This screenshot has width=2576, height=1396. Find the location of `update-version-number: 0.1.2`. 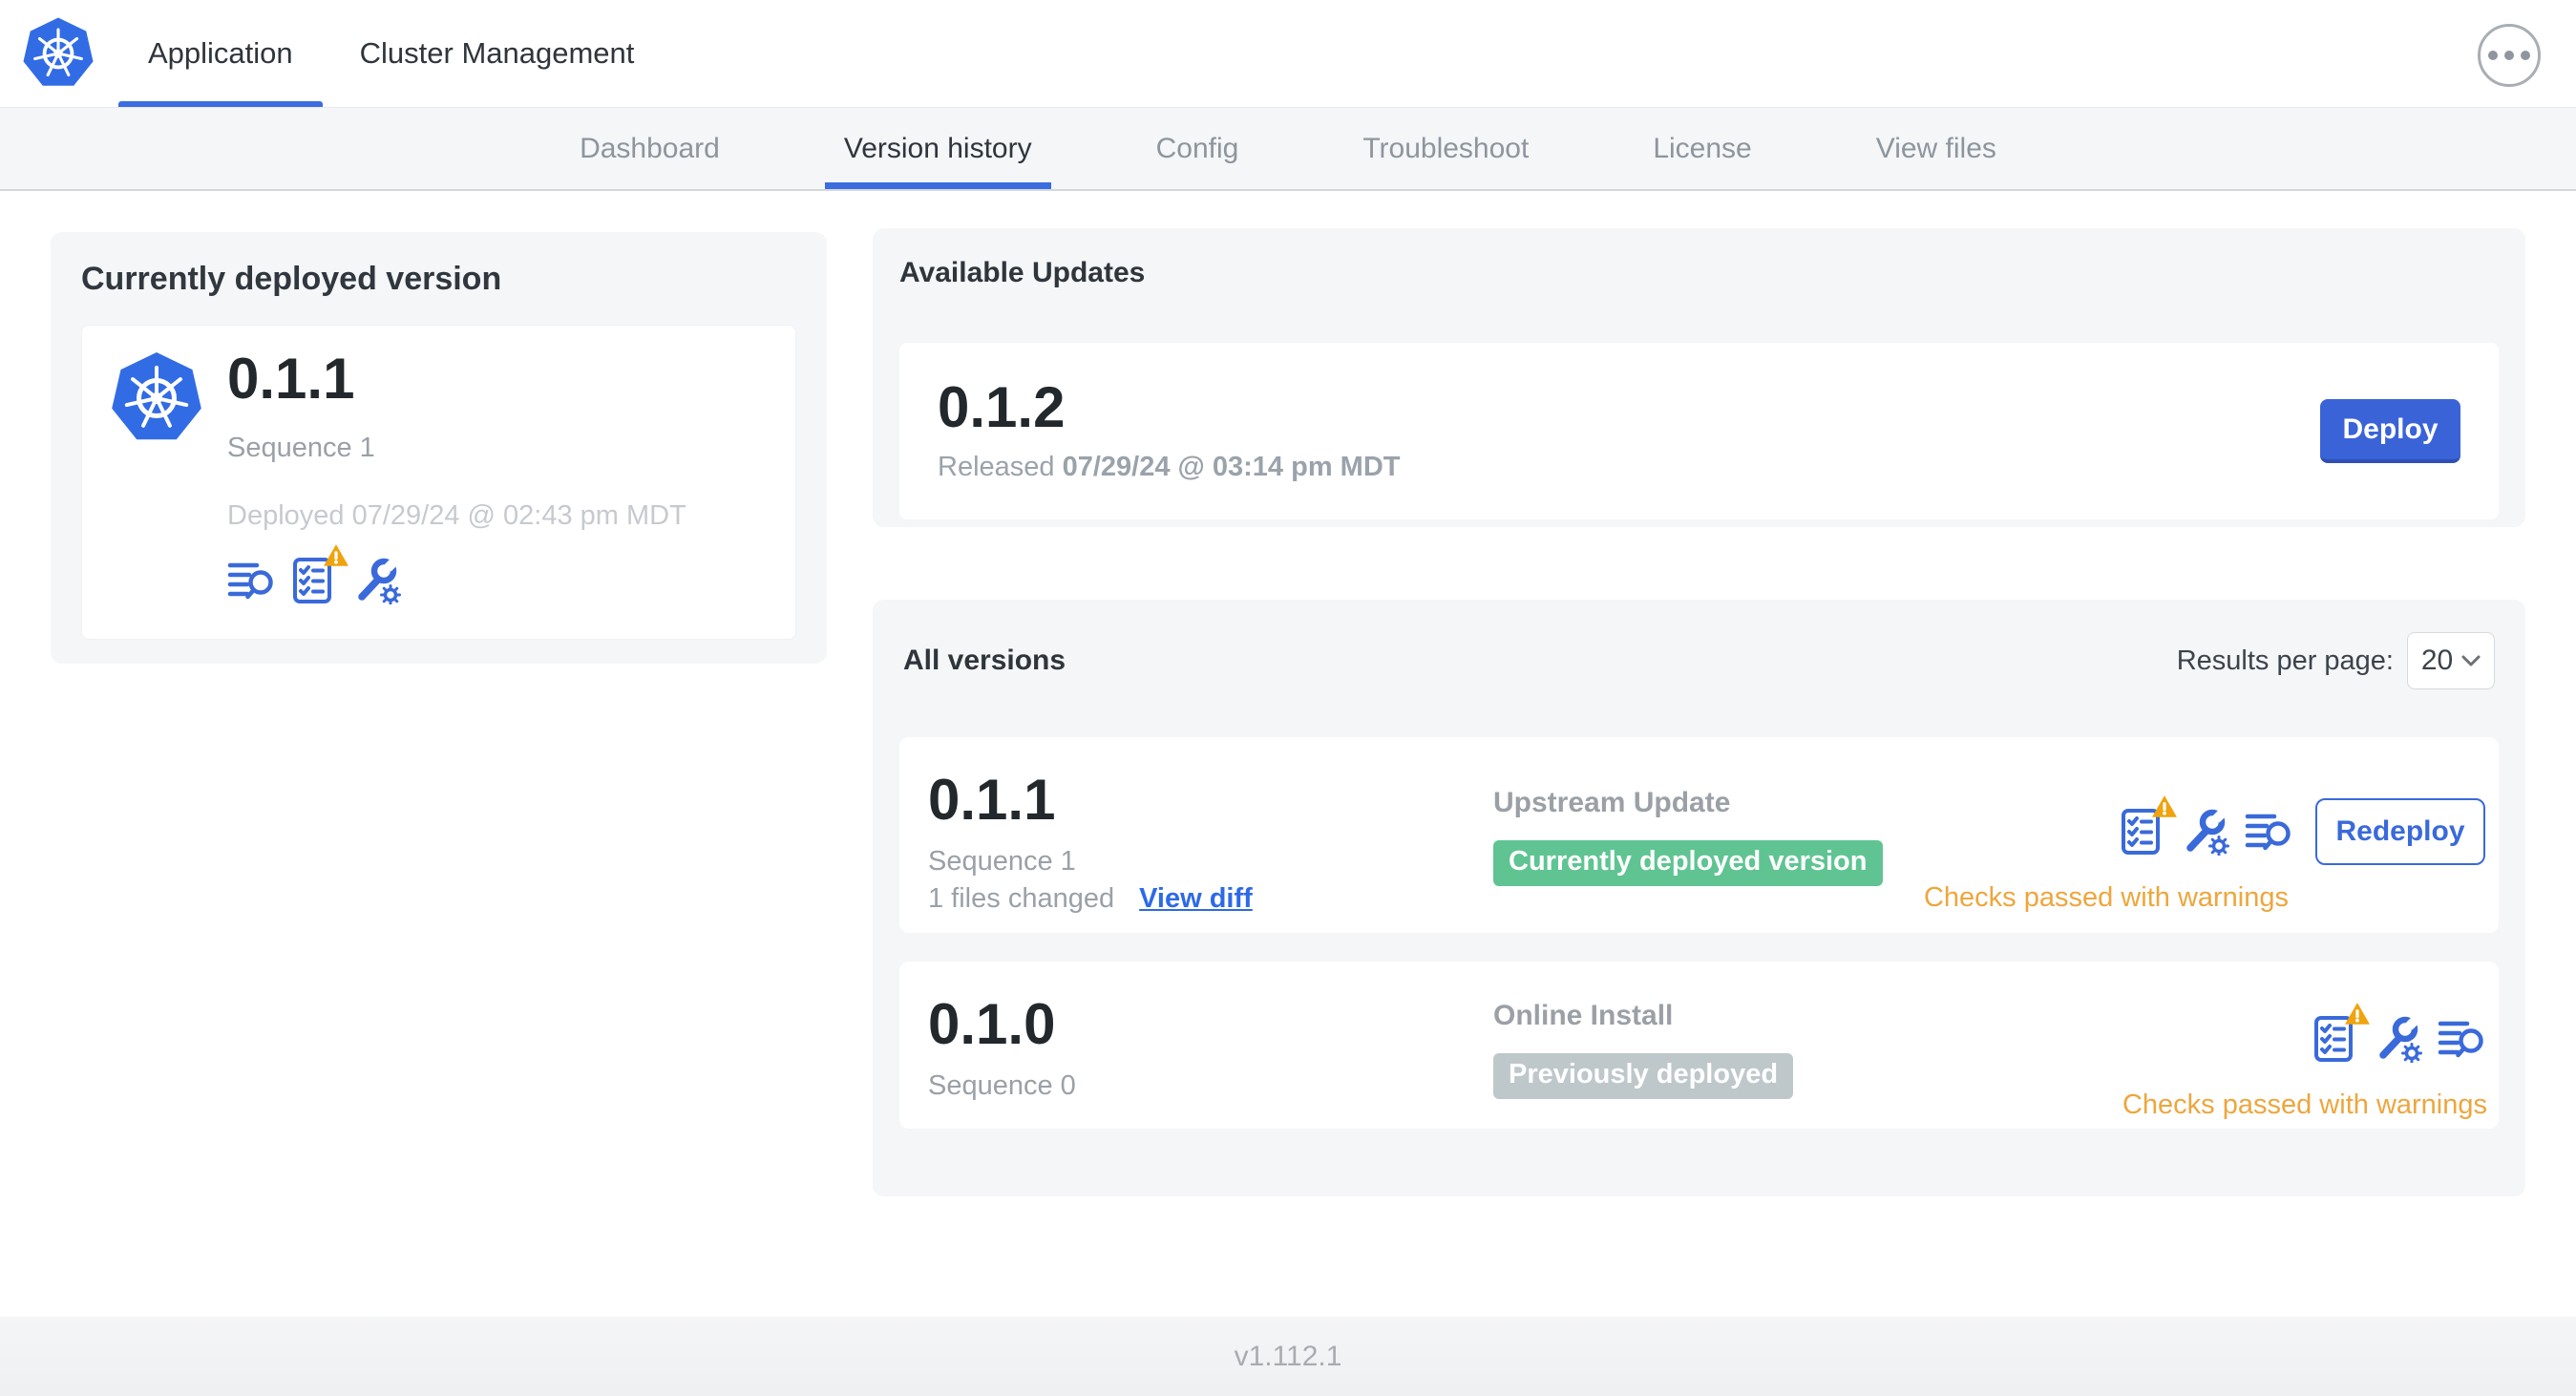

update-version-number: 0.1.2 is located at coordinates (1002, 407).